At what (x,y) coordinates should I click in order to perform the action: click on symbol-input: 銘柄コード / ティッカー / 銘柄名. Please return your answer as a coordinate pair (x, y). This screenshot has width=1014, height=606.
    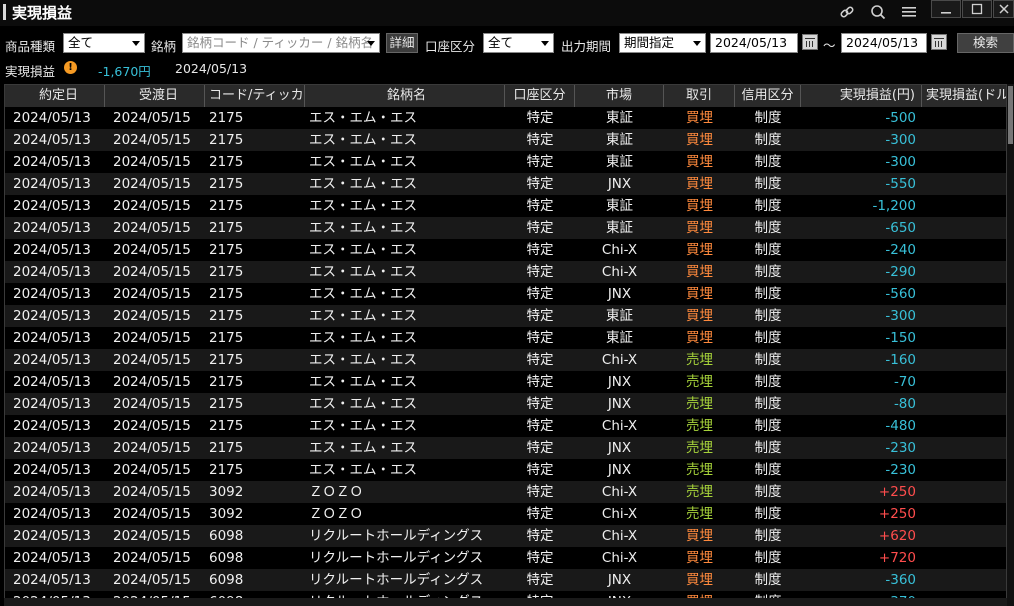
    Looking at the image, I should click on (281, 43).